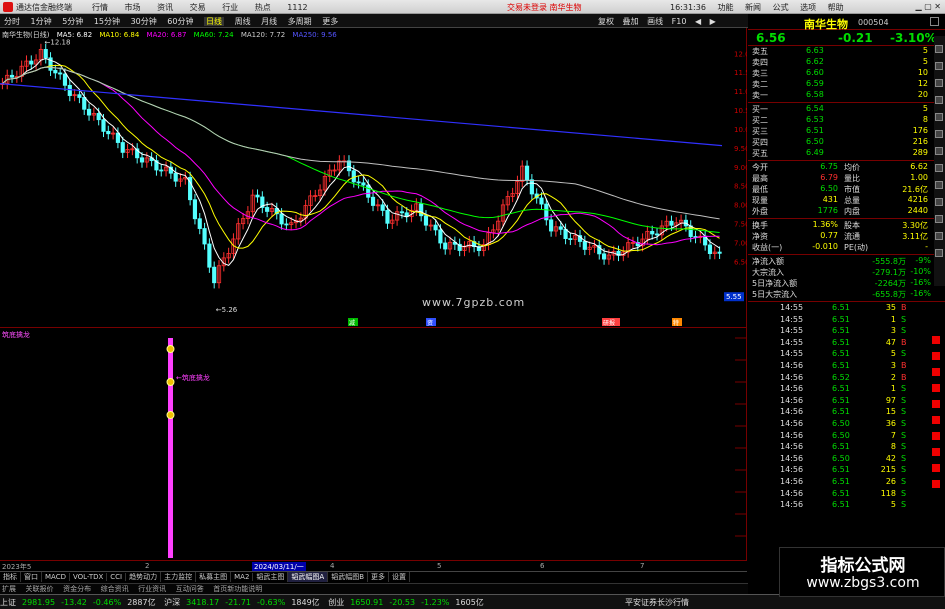 Image resolution: width=945 pixels, height=609 pixels. I want to click on tab-vol: VOL-TDX, so click(89, 577).